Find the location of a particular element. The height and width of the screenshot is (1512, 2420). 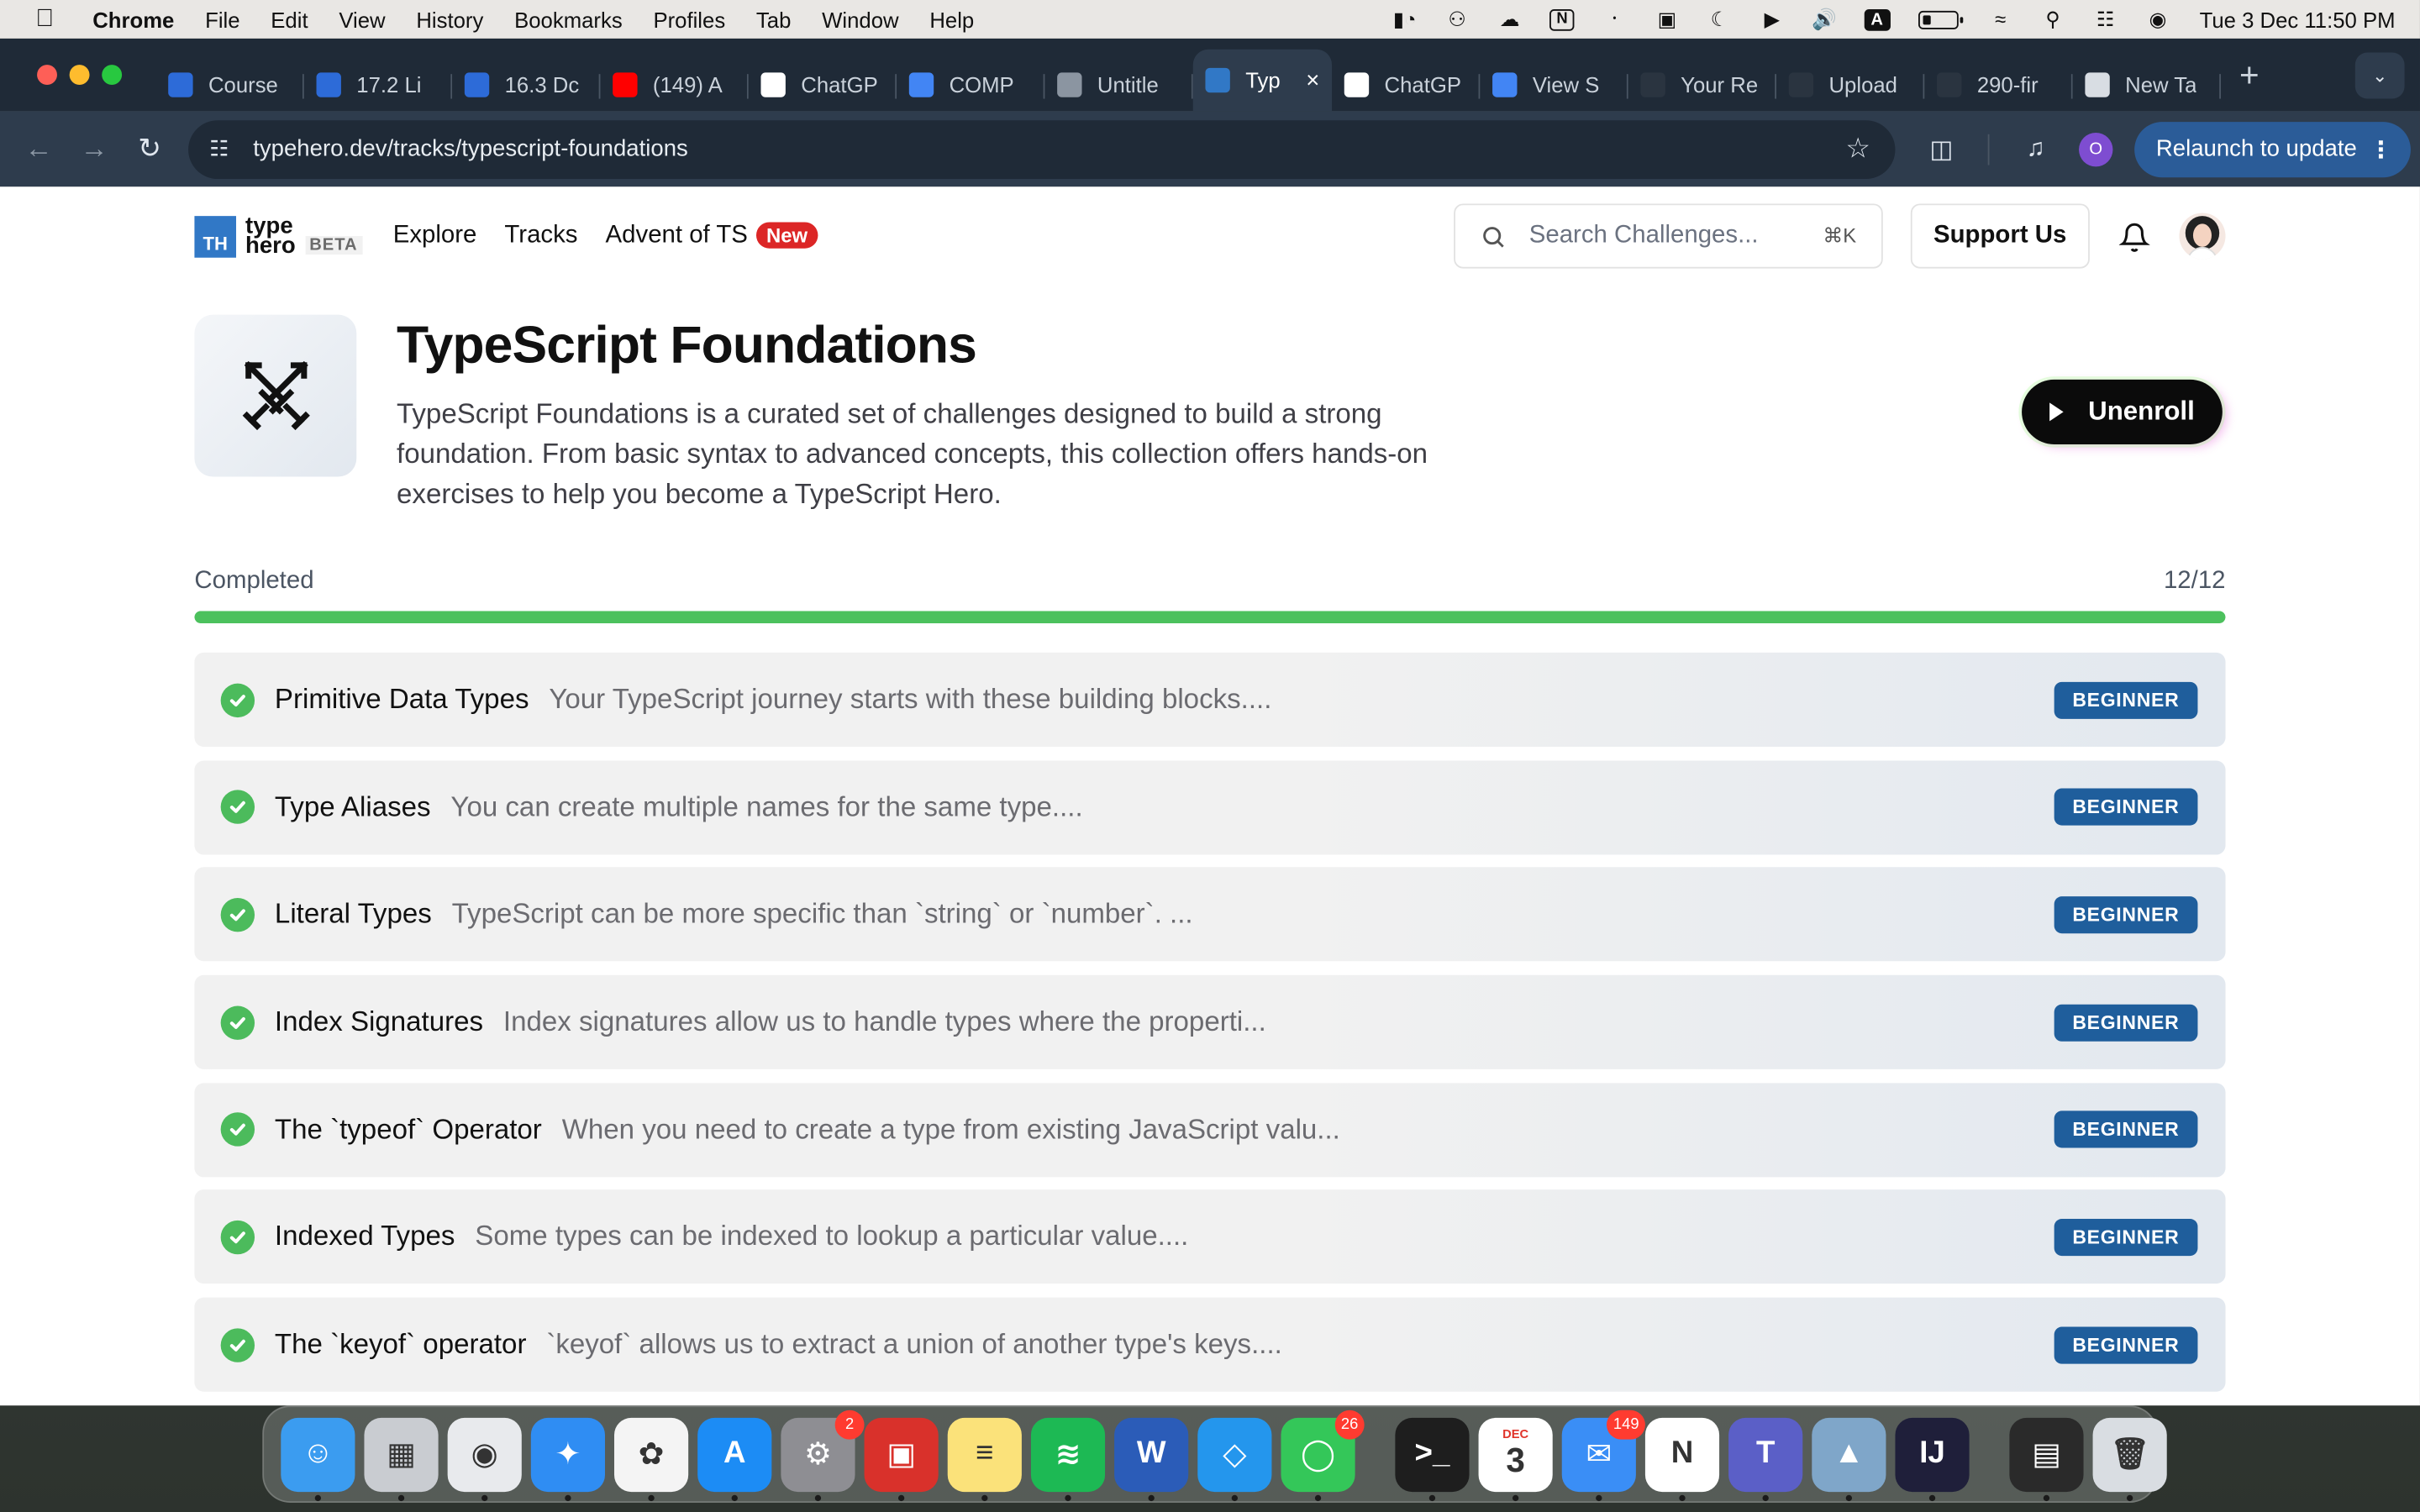

extensions-icon: ◫ is located at coordinates (1941, 149).